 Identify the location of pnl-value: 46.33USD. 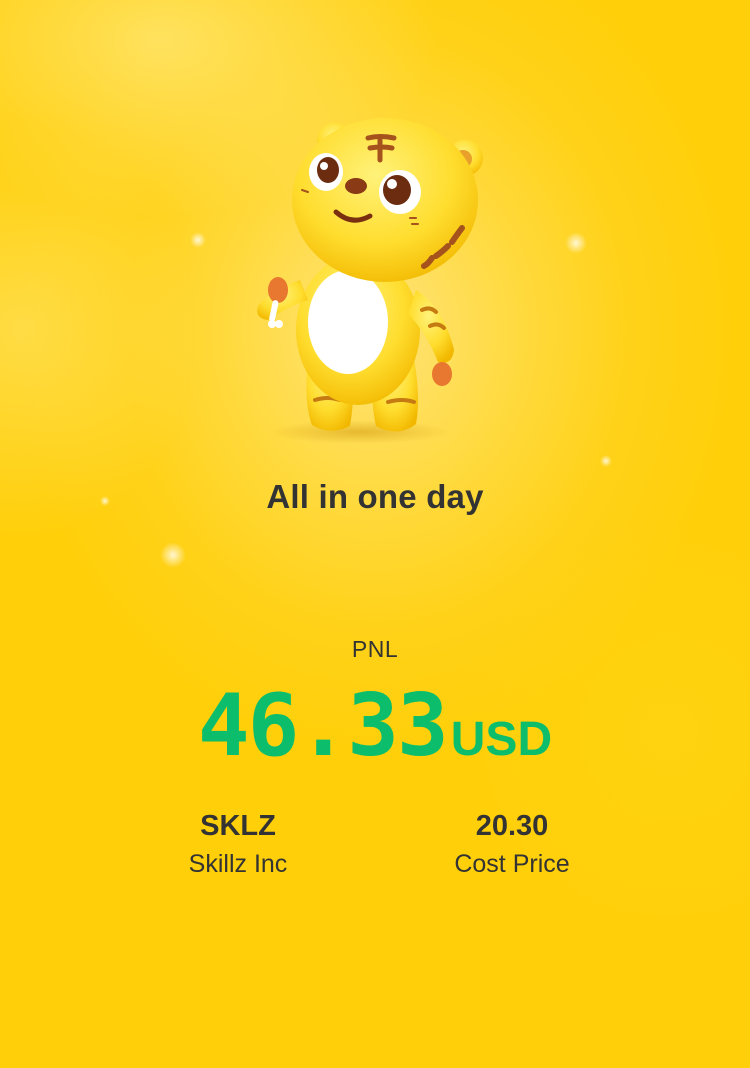
(375, 726).